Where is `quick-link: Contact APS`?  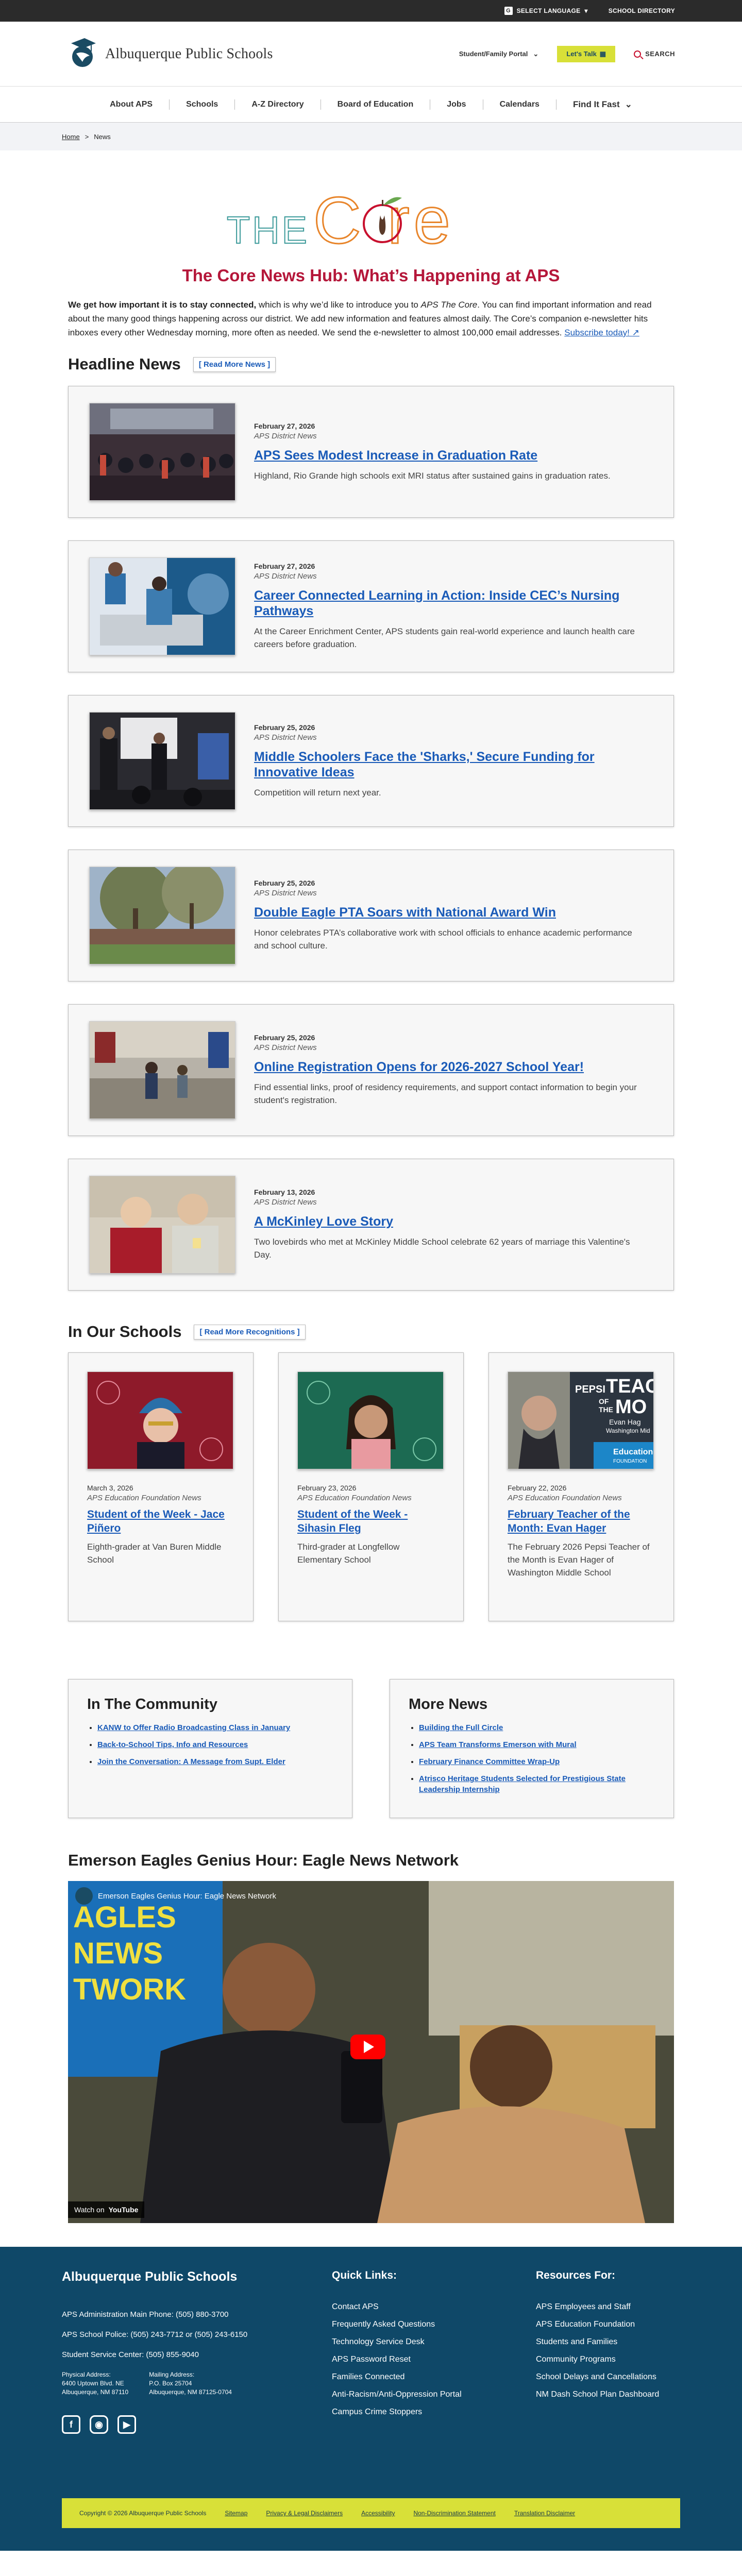
quick-link: Contact APS is located at coordinates (434, 2307).